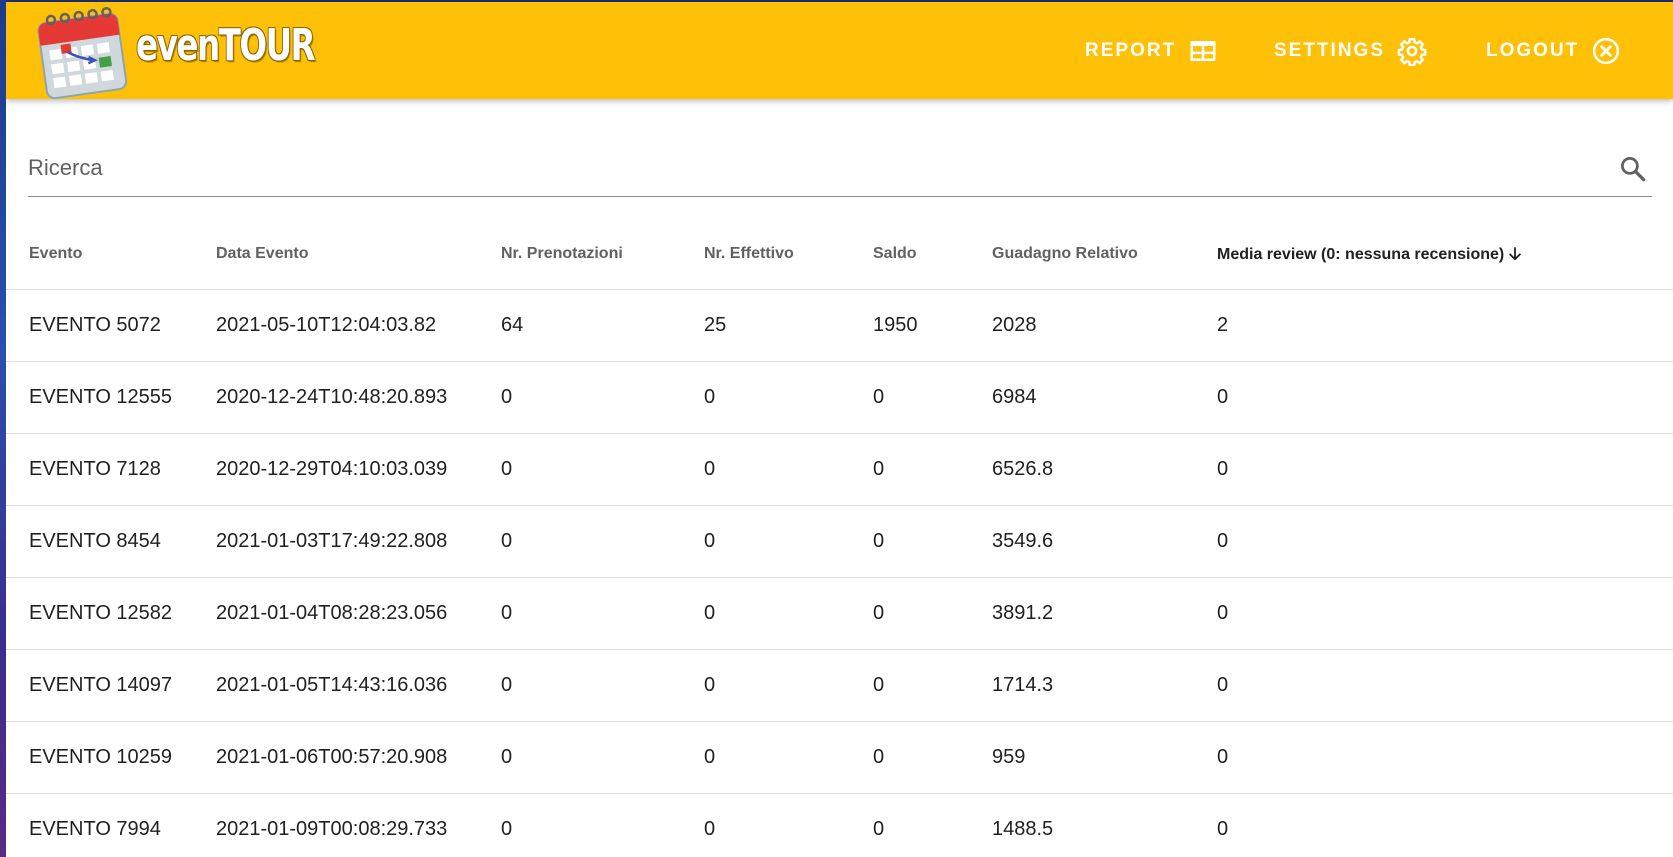 The height and width of the screenshot is (857, 1673). I want to click on cell-evento: EVENTO 8454, so click(111, 541).